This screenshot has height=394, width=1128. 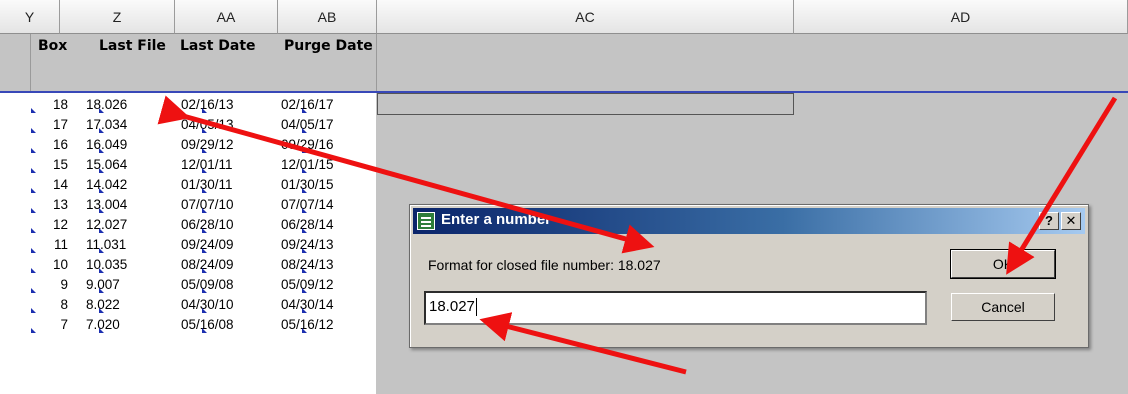 I want to click on arrow-to-input, so click(x=583, y=343).